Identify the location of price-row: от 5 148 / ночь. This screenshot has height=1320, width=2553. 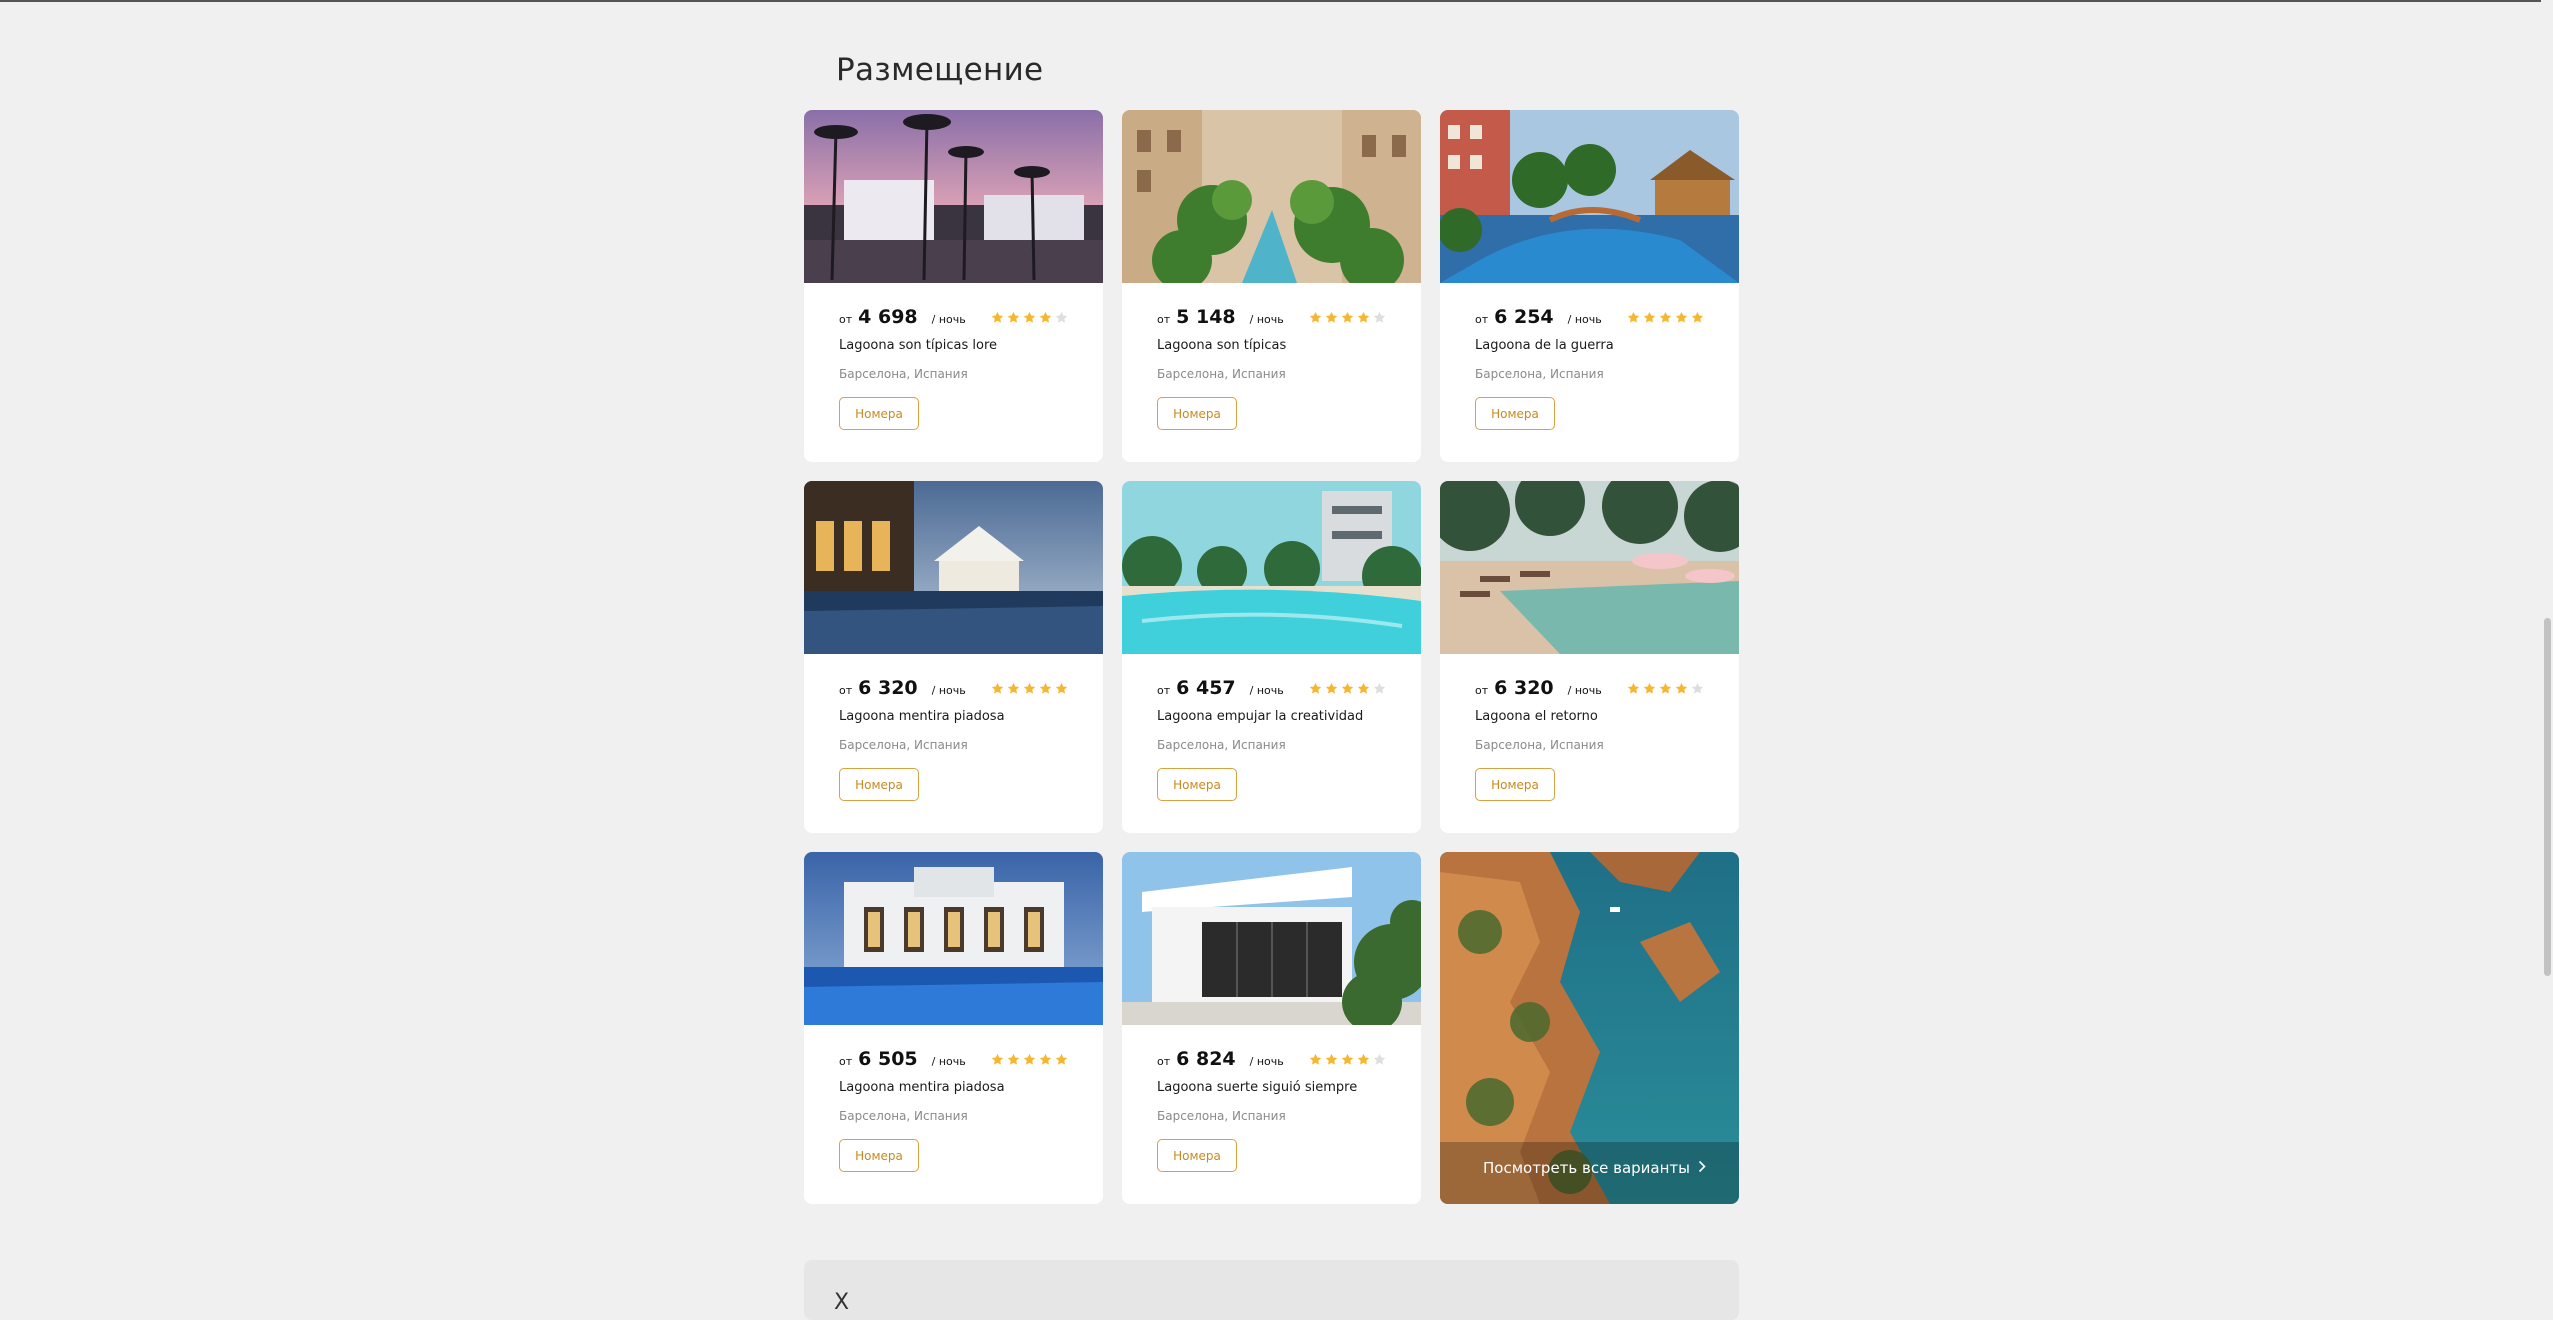
(1220, 317).